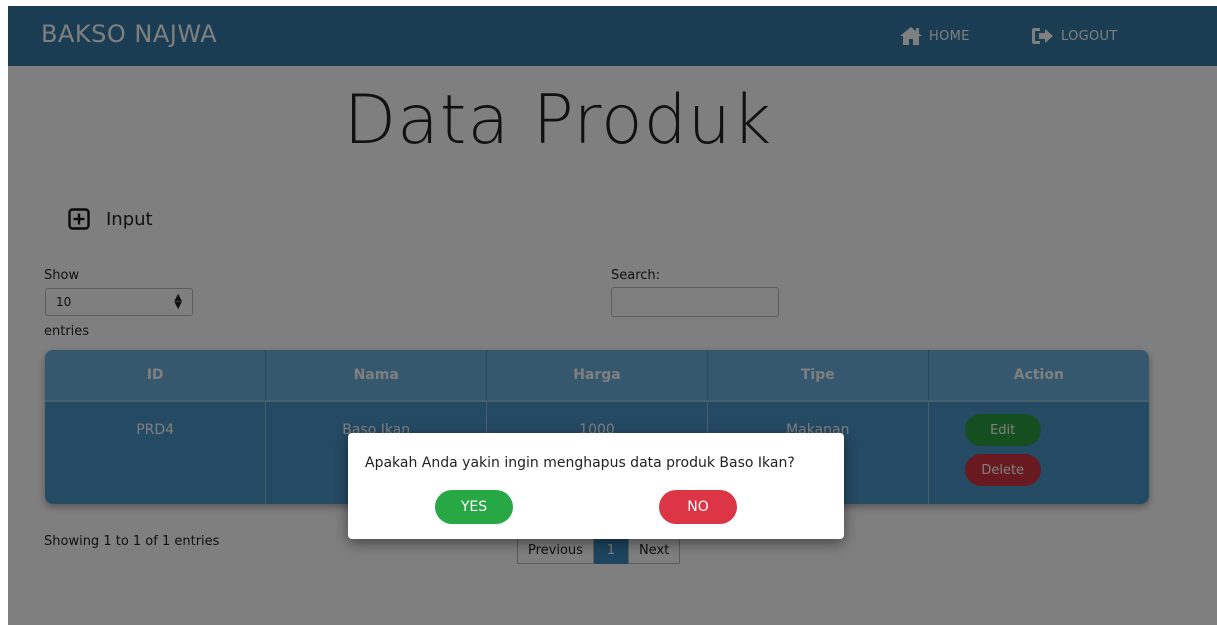  What do you see at coordinates (698, 507) in the screenshot?
I see `no-button: NO` at bounding box center [698, 507].